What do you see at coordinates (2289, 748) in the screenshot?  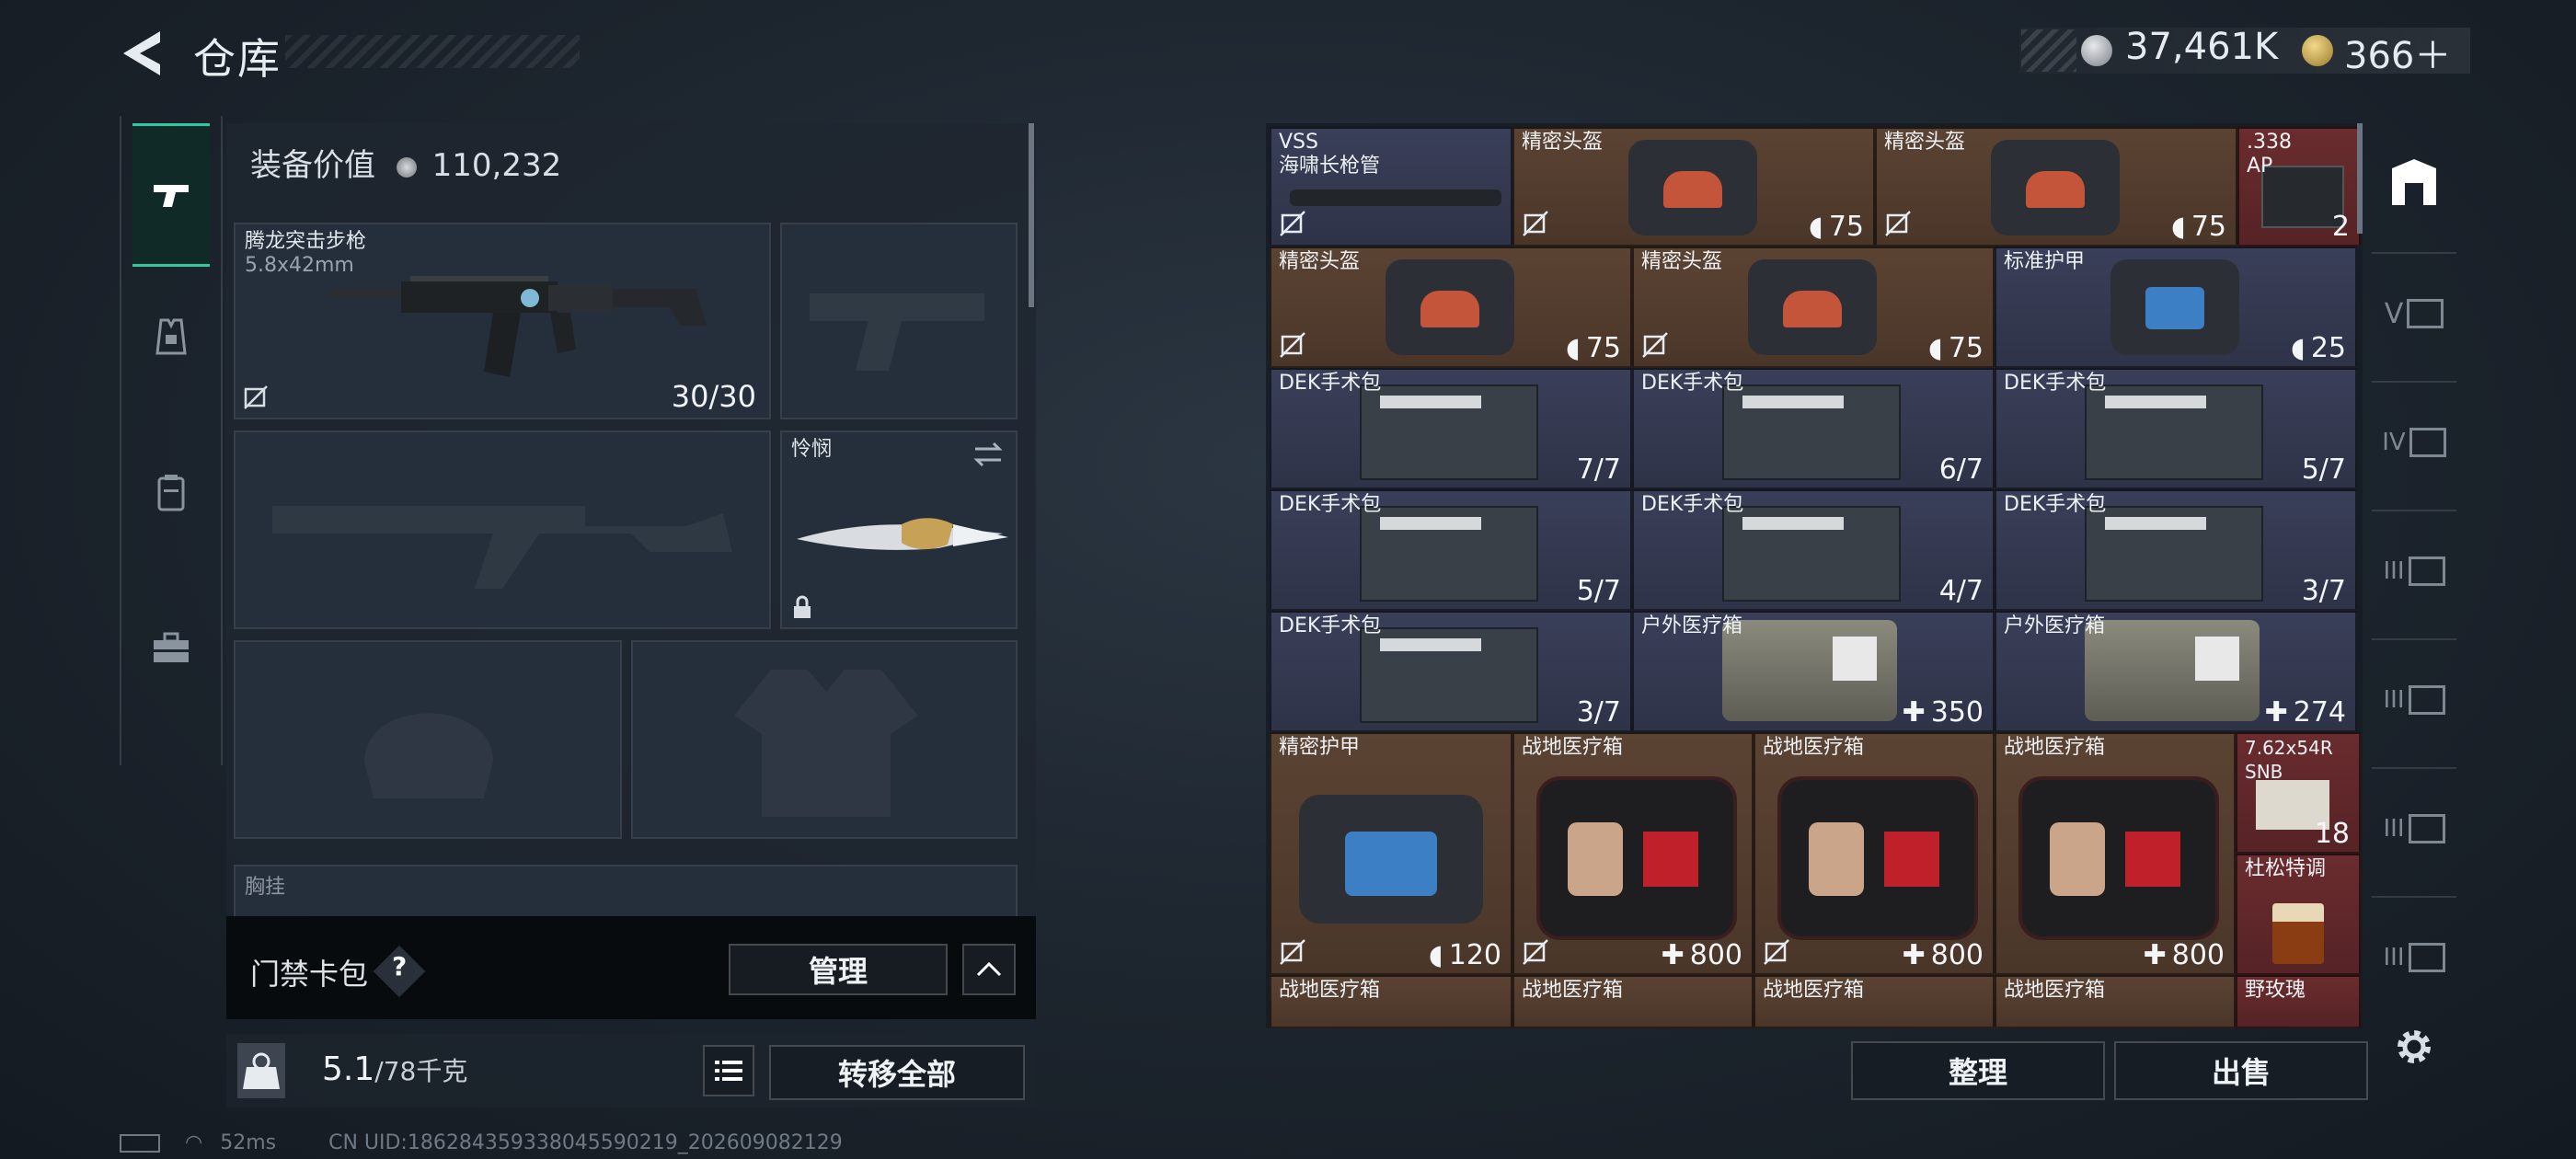 I see `item-name-line1: 7.62x54R` at bounding box center [2289, 748].